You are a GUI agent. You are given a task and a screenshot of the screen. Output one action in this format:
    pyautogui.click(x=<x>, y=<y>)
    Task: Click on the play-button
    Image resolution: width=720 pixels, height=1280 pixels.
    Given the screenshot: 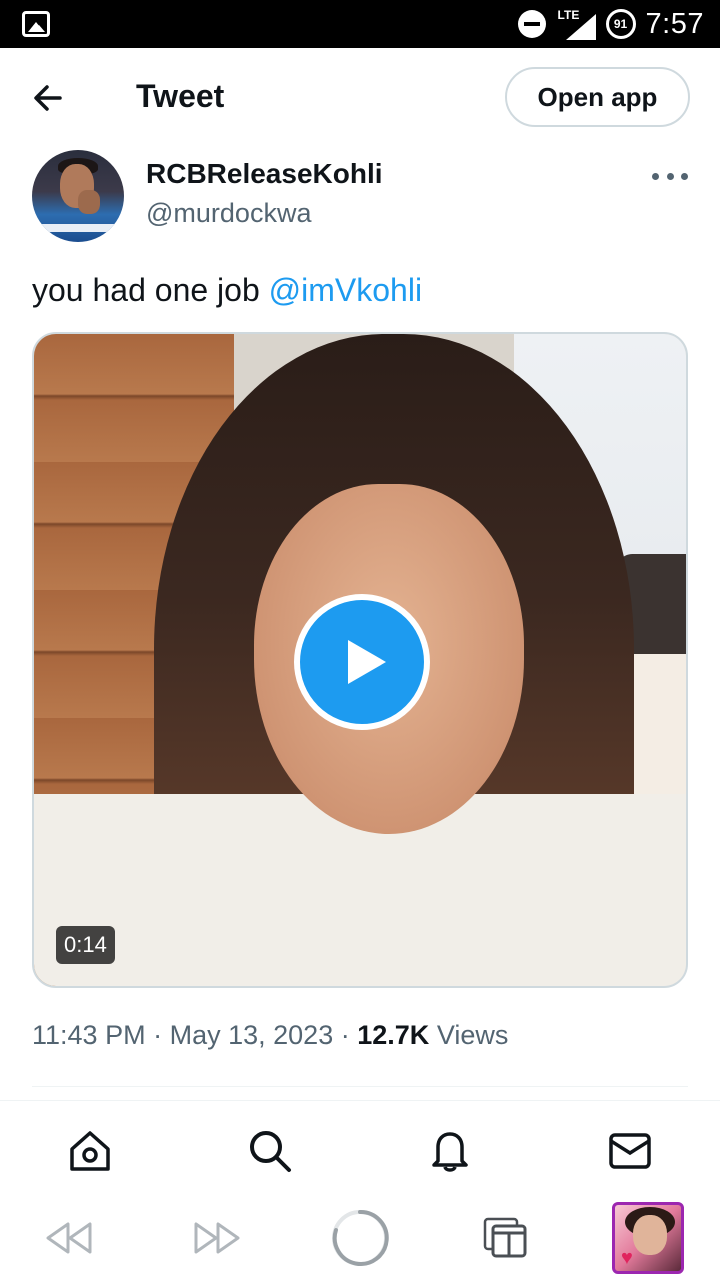 What is the action you would take?
    pyautogui.click(x=362, y=662)
    